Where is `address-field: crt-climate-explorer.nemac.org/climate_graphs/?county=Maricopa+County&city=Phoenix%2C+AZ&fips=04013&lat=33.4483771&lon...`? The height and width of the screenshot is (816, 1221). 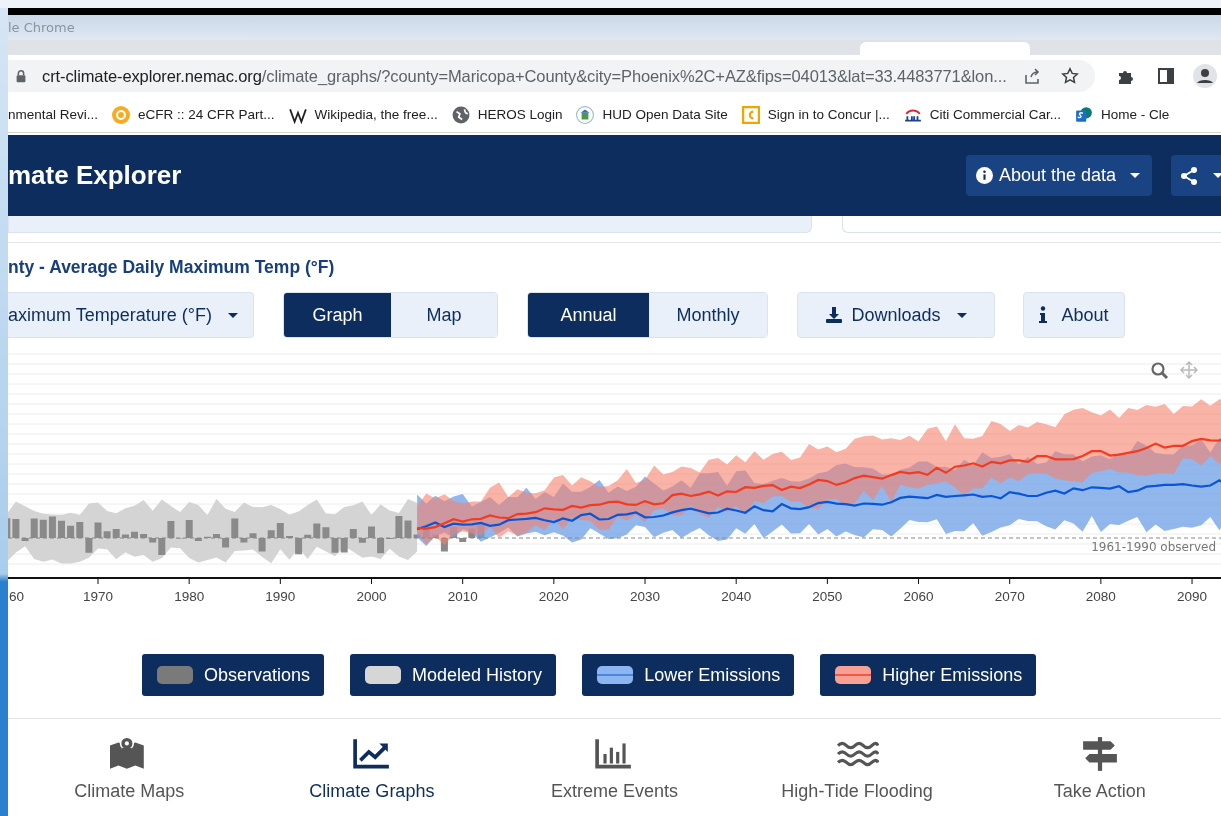
address-field: crt-climate-explorer.nemac.org/climate_graphs/?county=Maricopa+County&city=Phoenix%2C+AZ&fips=04013&lat=33.4483771&lon... is located at coordinates (551, 76).